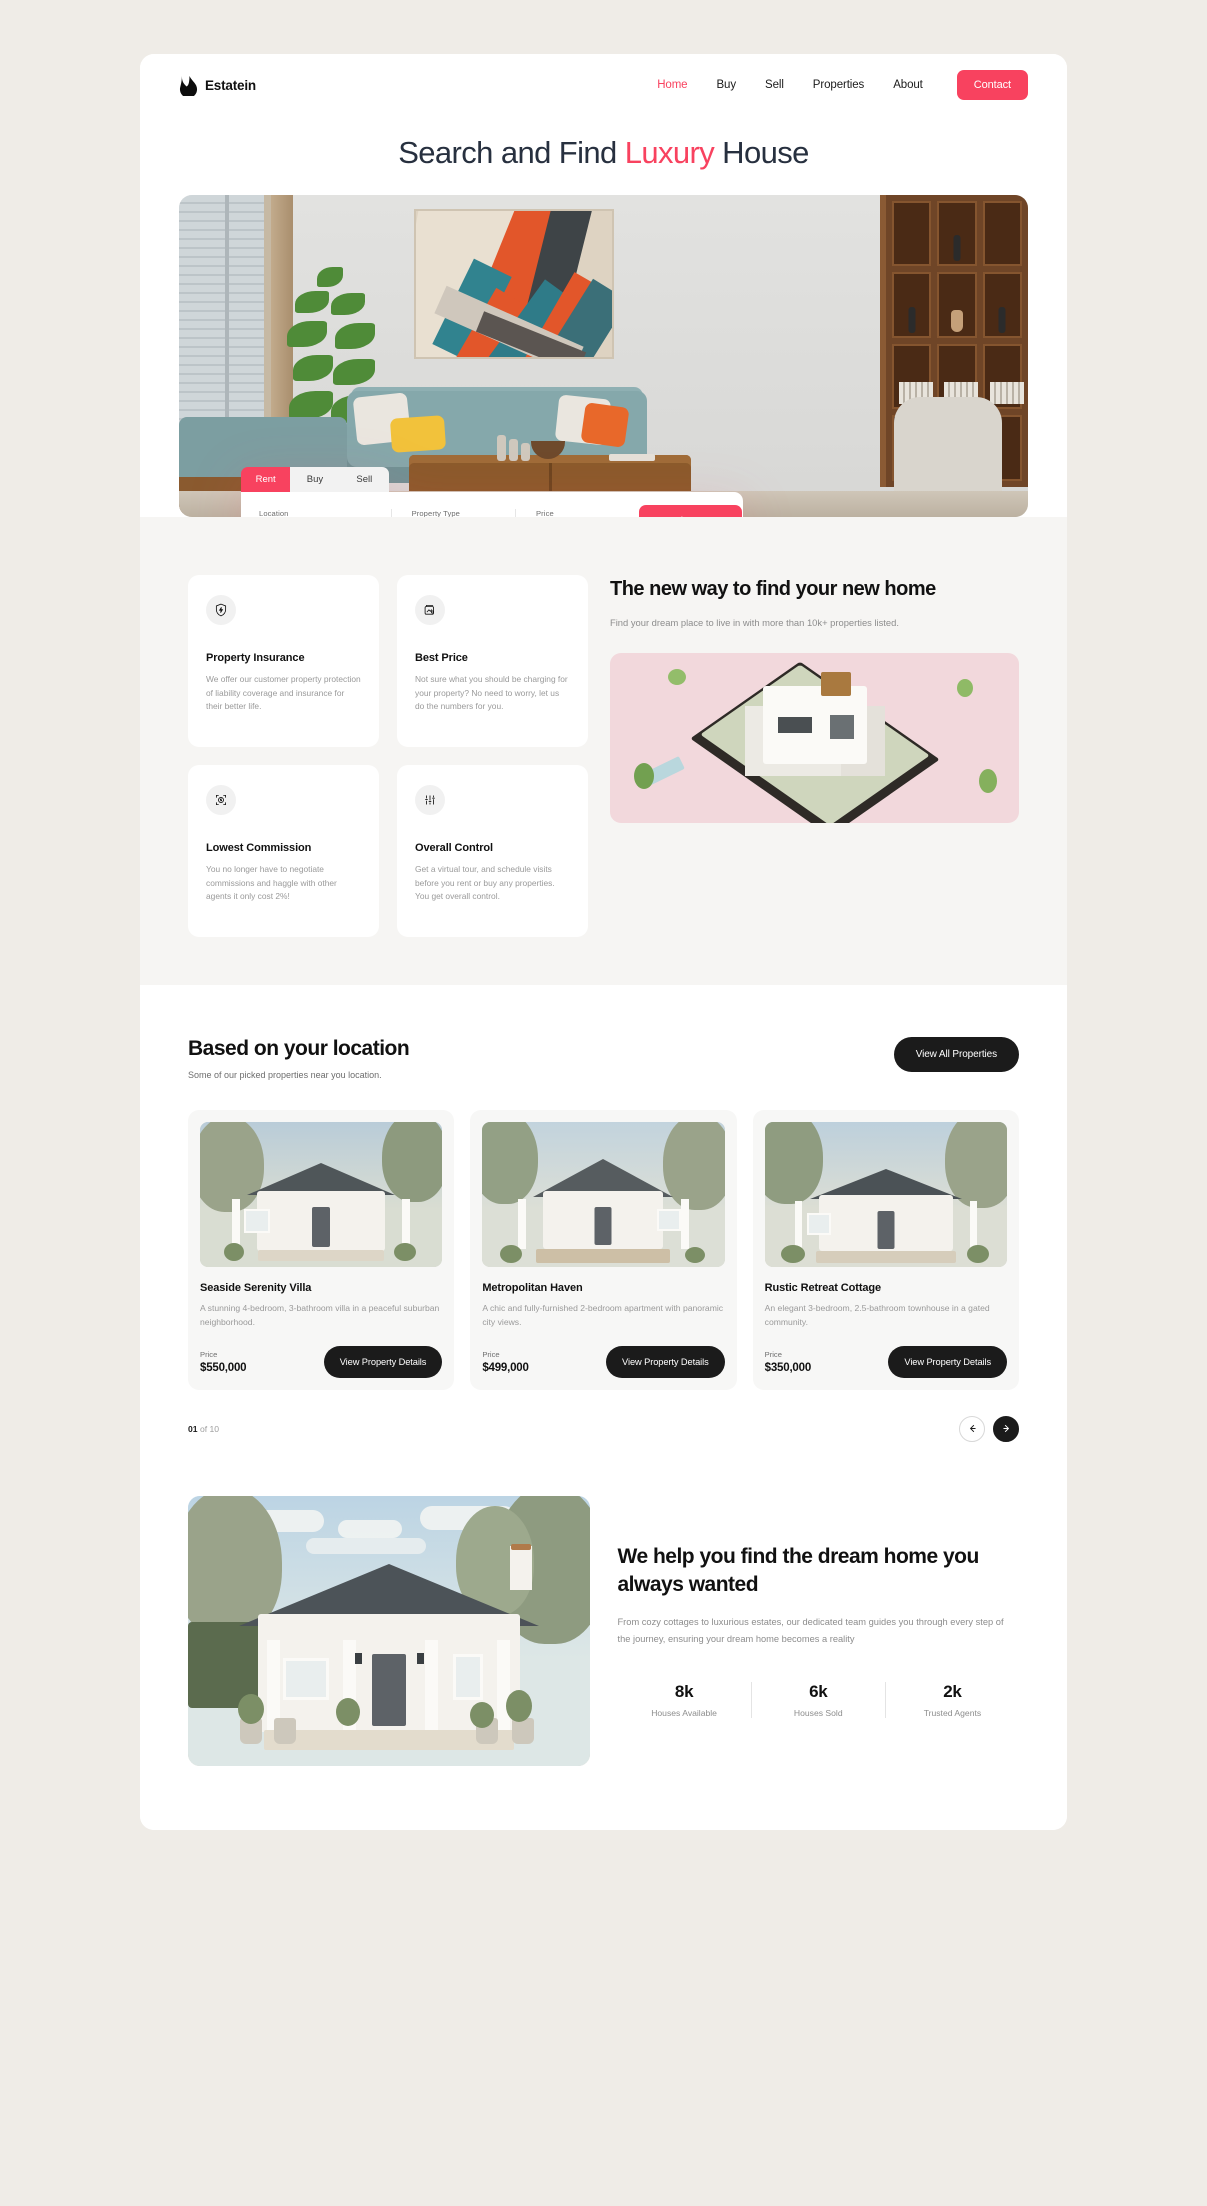  Describe the element at coordinates (193, 1428) in the screenshot. I see `pager-current: 01` at that location.